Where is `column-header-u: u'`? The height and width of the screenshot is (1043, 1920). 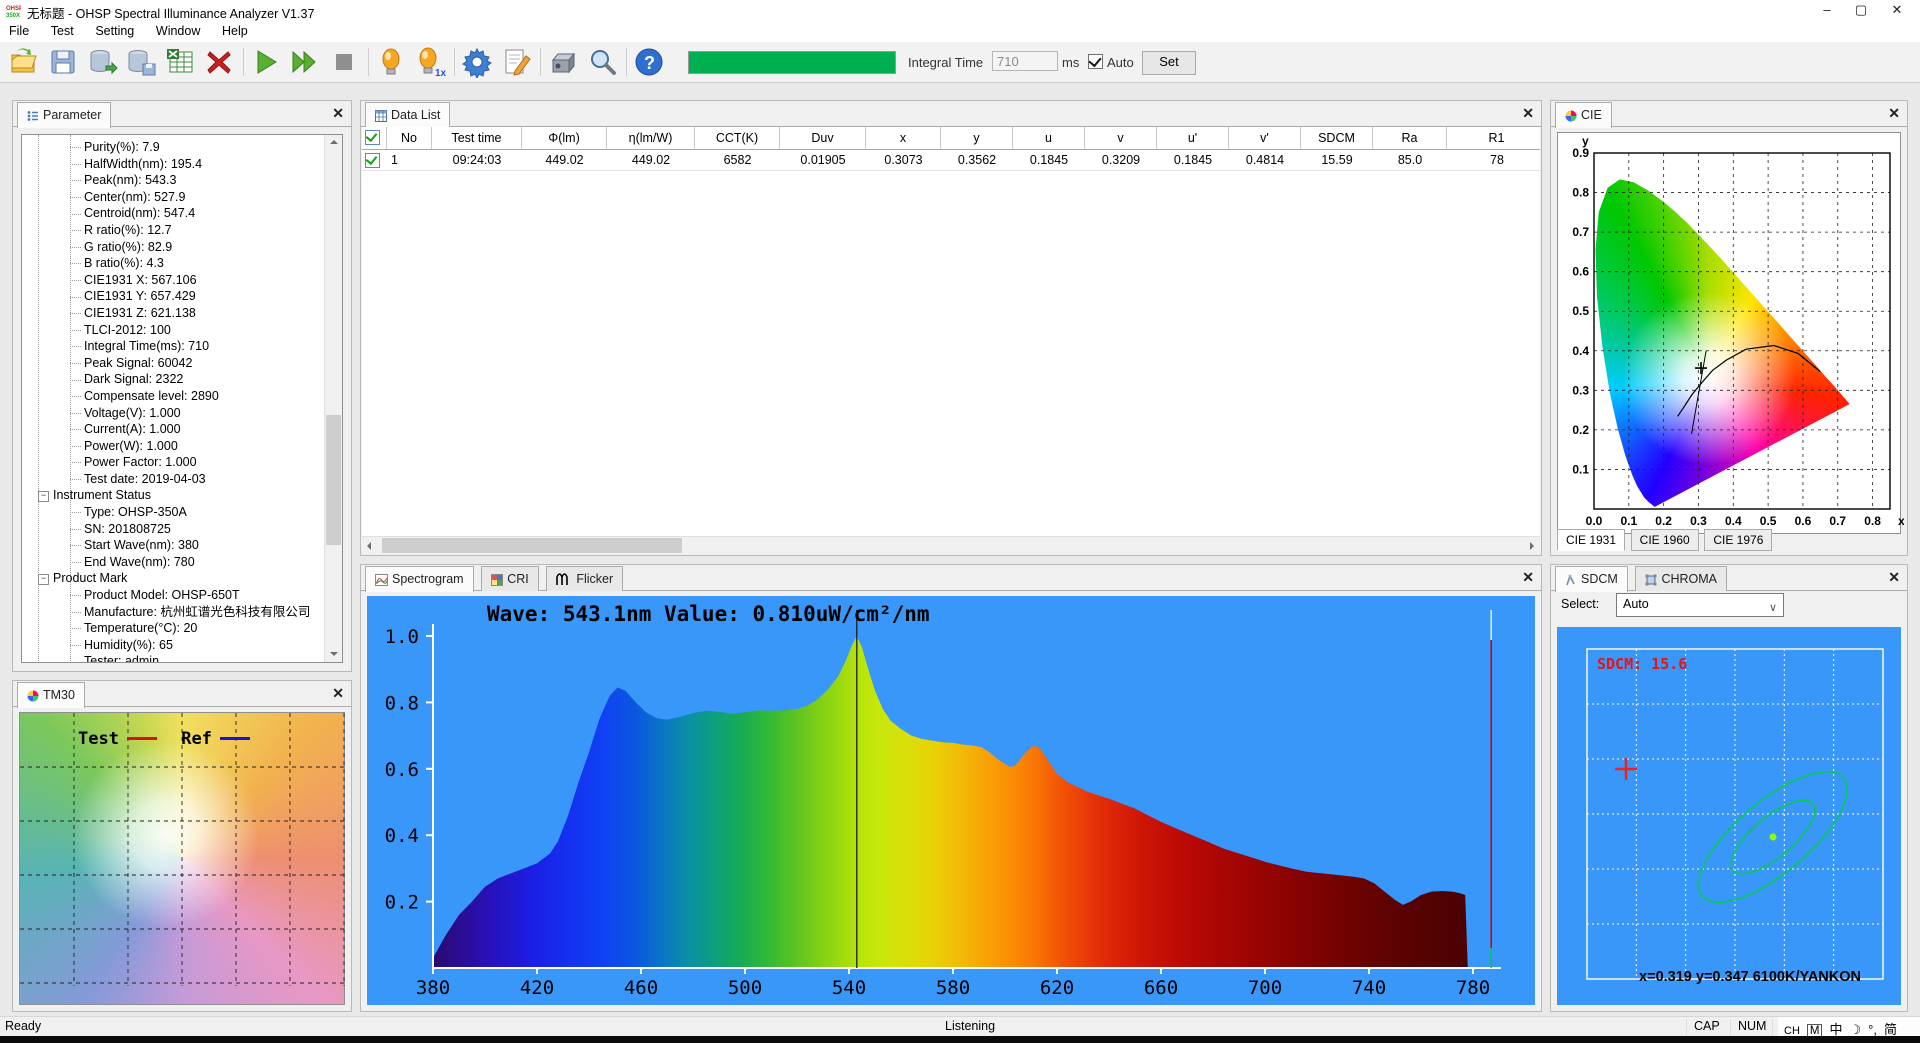
column-header-u: u' is located at coordinates (1193, 138).